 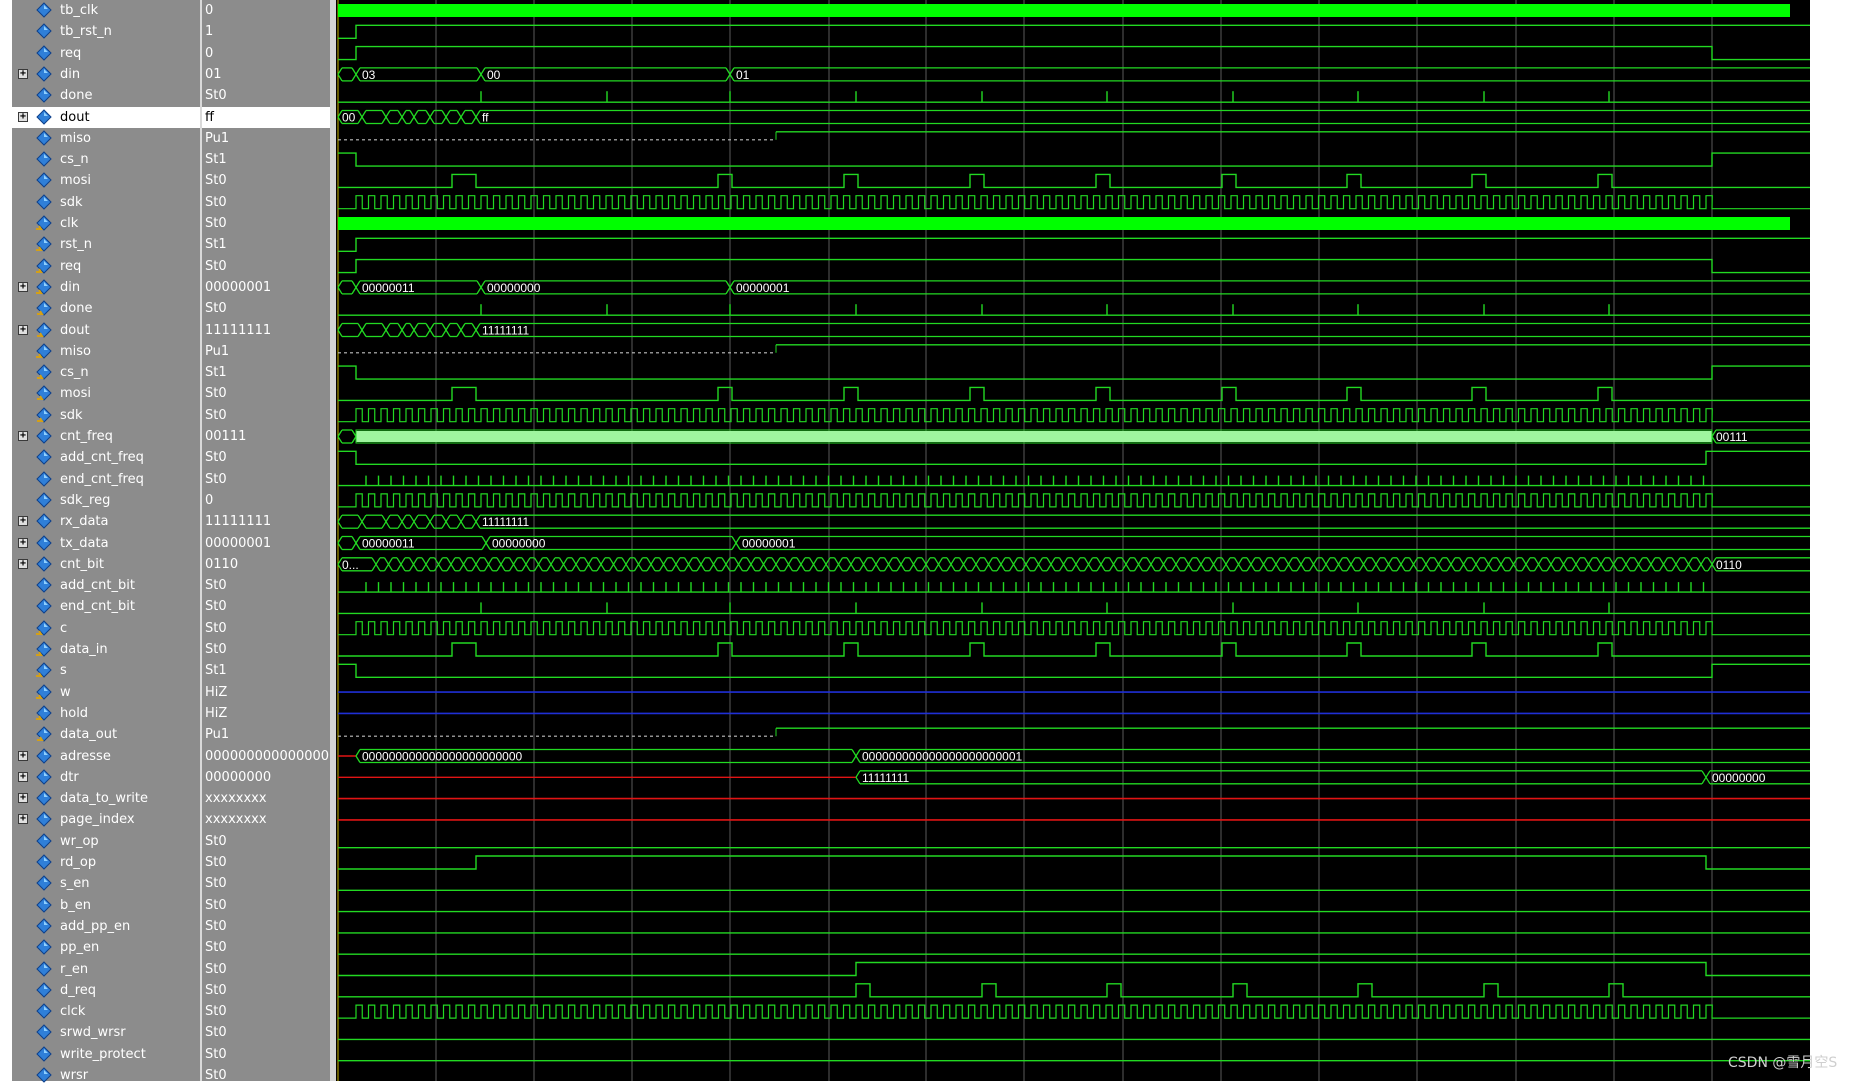 What do you see at coordinates (106, 734) in the screenshot?
I see `signal-row: data_out` at bounding box center [106, 734].